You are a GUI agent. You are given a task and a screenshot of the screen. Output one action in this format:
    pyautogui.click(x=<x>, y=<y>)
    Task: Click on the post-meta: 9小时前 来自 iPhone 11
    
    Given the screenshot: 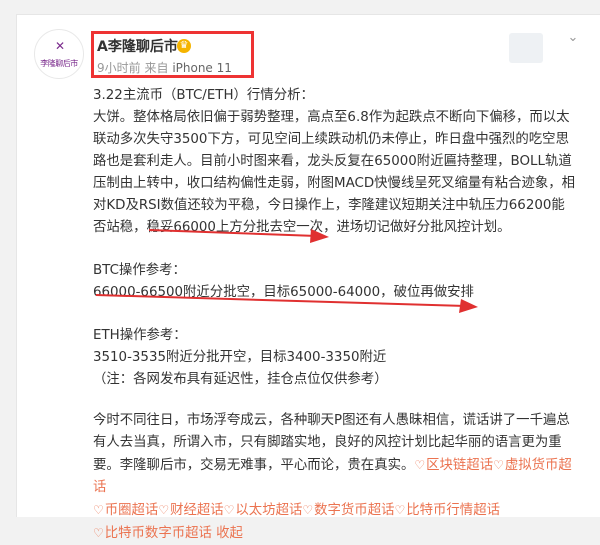 What is the action you would take?
    pyautogui.click(x=164, y=68)
    